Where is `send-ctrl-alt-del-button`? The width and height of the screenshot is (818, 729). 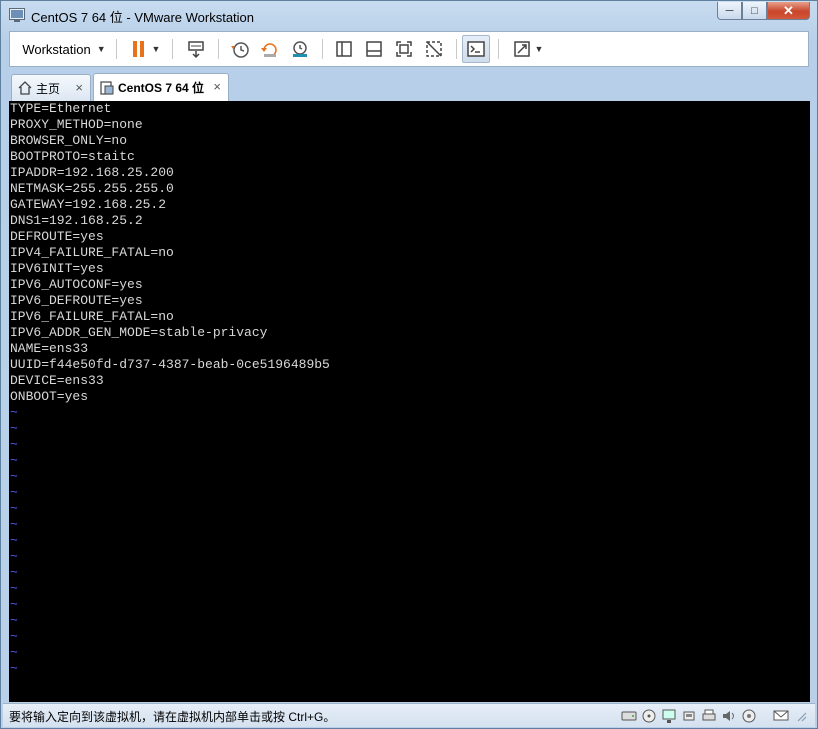
send-ctrl-alt-del-button is located at coordinates (196, 49).